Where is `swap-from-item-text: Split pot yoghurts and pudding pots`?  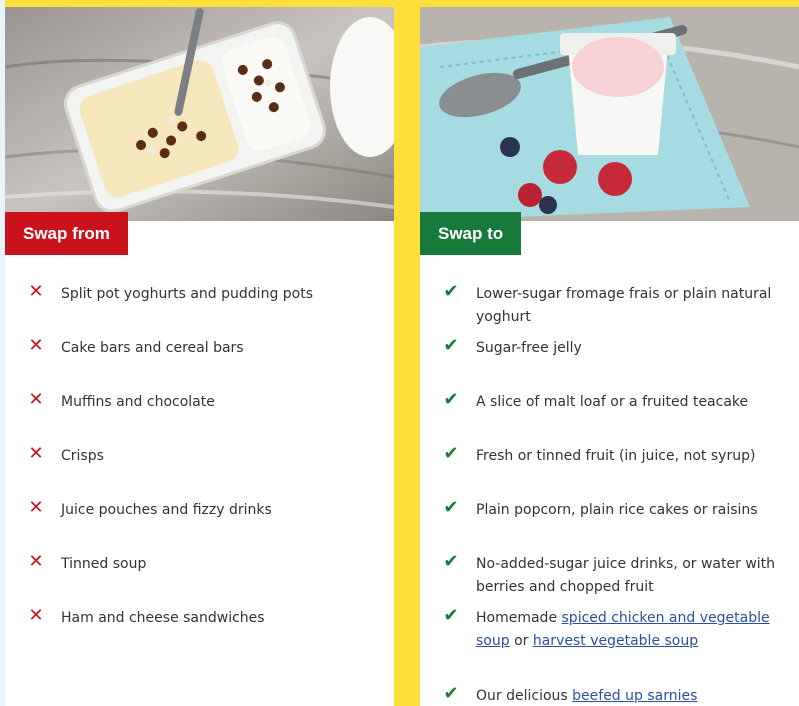
swap-from-item-text: Split pot yoghurts and pudding pots is located at coordinates (187, 294).